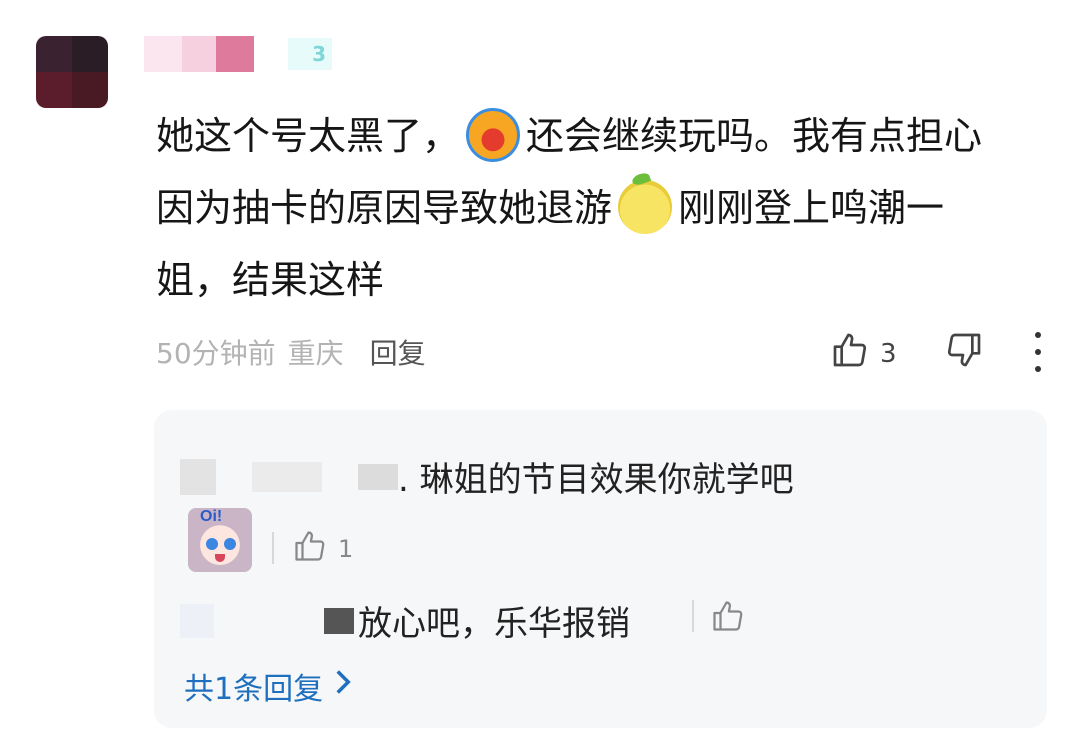 Image resolution: width=1079 pixels, height=750 pixels. What do you see at coordinates (198, 476) in the screenshot?
I see `reply-1-username-blurred` at bounding box center [198, 476].